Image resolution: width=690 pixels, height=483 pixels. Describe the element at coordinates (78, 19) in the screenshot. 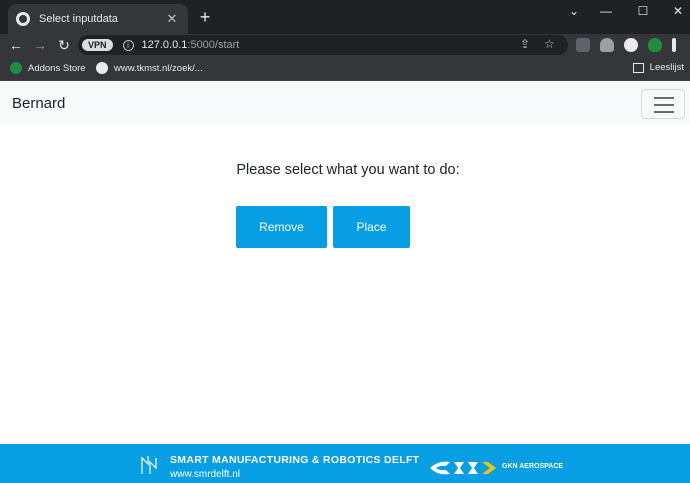

I see `tab-title: Select inputdata` at that location.